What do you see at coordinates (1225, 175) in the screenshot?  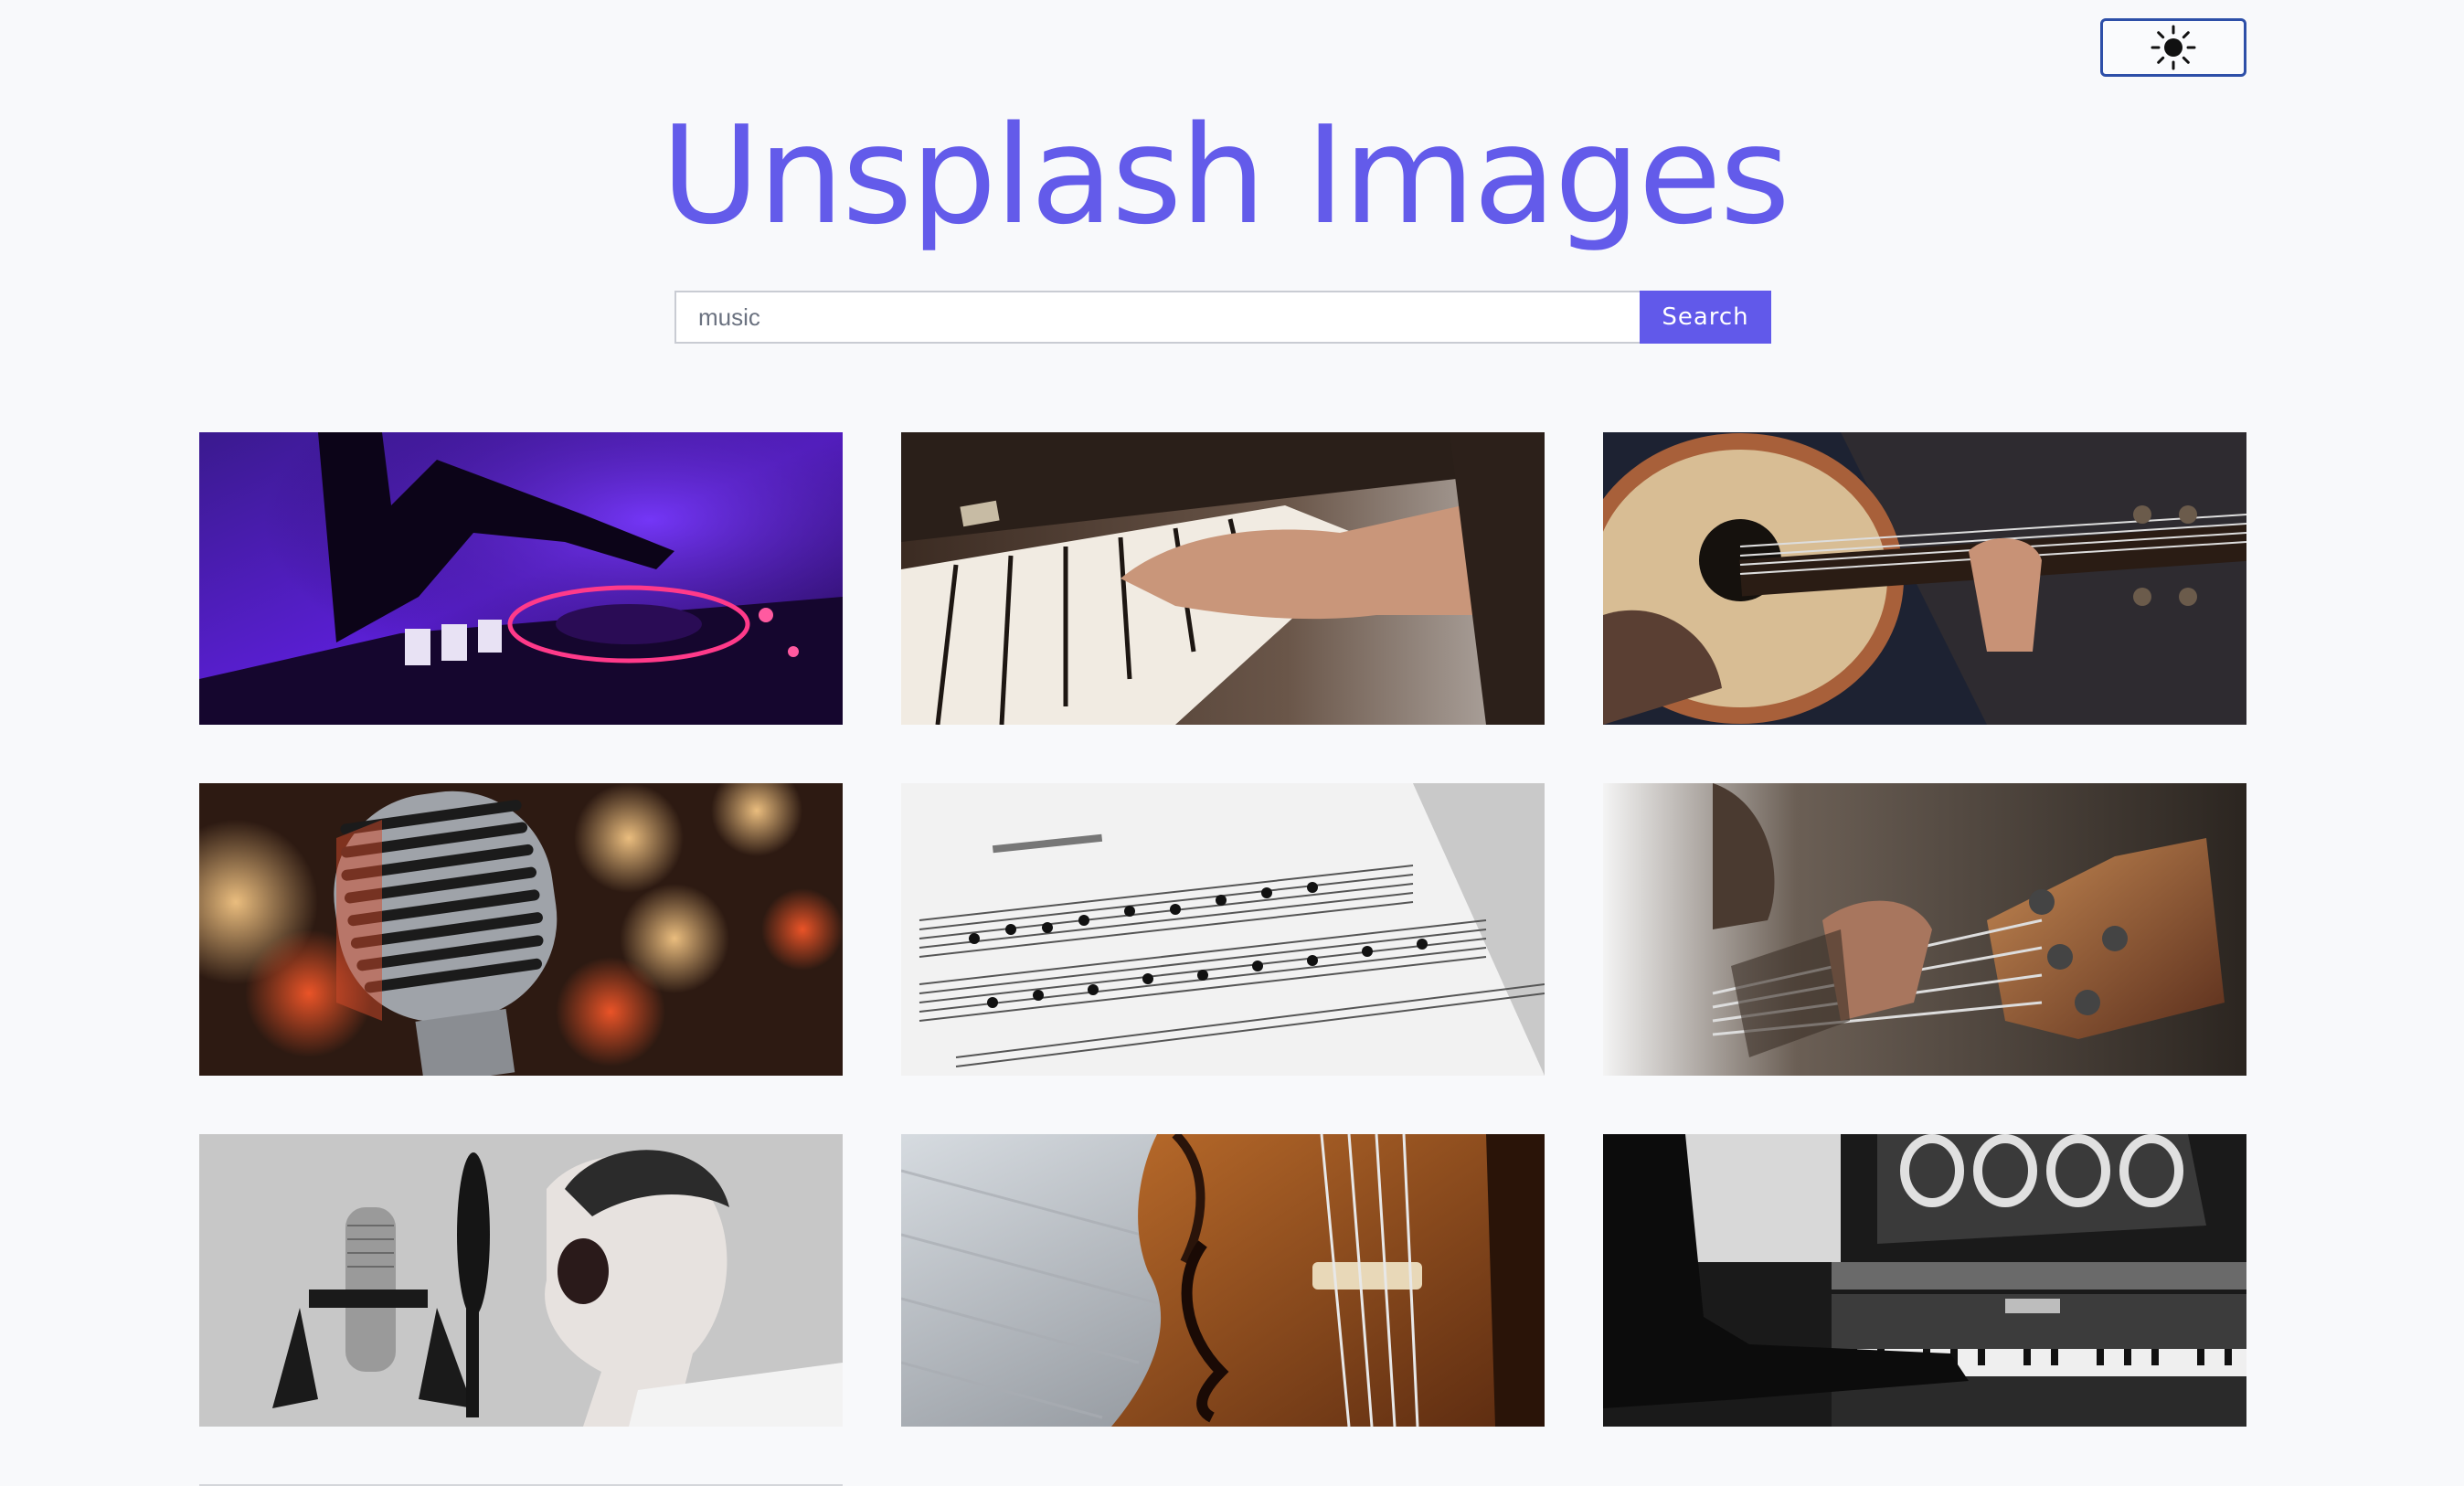 I see `page-title: Unsplash Images` at bounding box center [1225, 175].